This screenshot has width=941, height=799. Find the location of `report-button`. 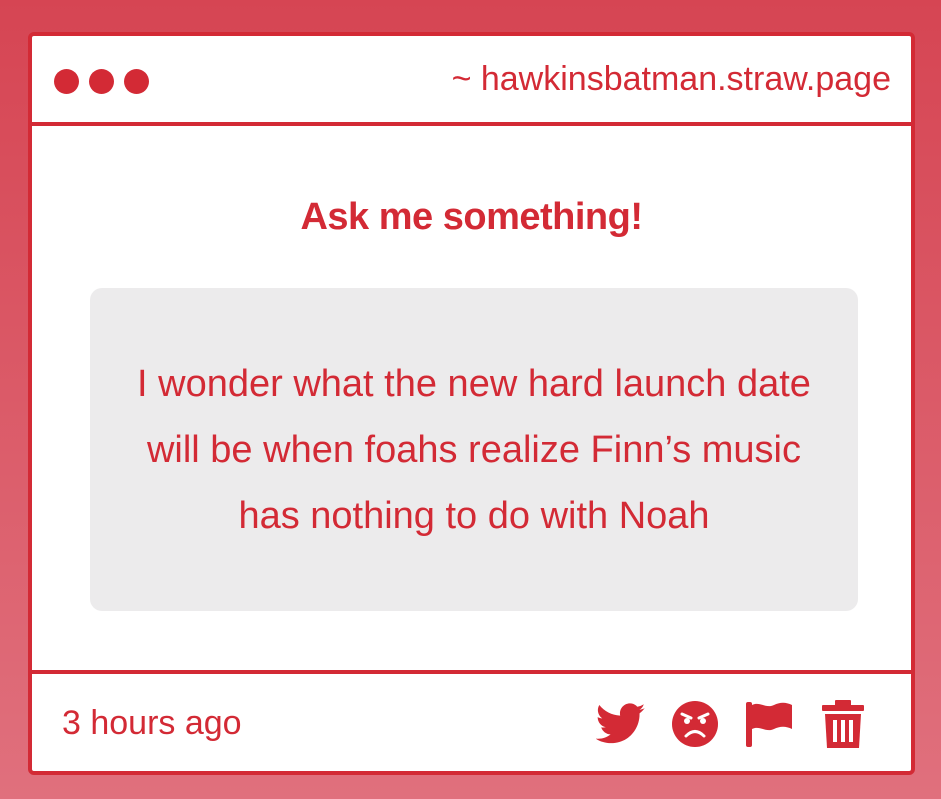

report-button is located at coordinates (769, 724).